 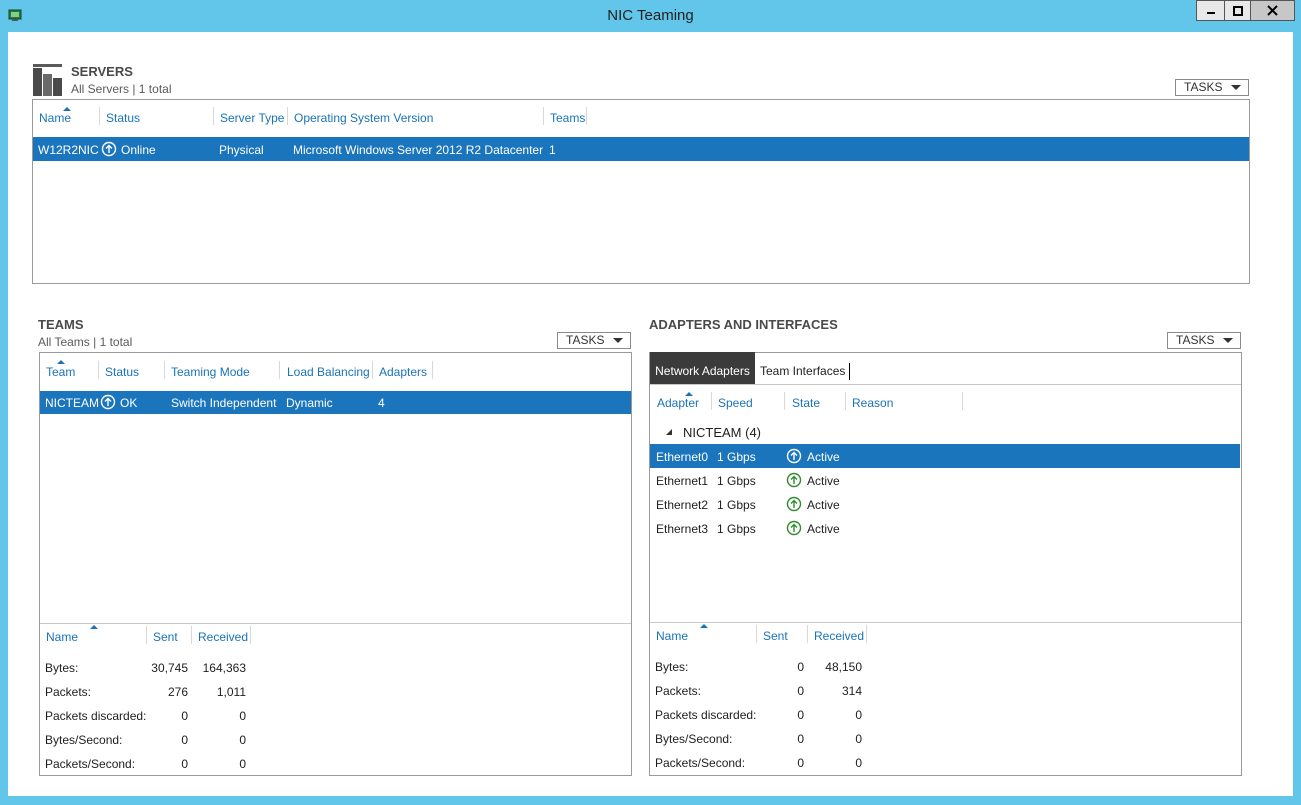 What do you see at coordinates (802, 368) in the screenshot?
I see `tab-team-interfaces: Team Interfaces` at bounding box center [802, 368].